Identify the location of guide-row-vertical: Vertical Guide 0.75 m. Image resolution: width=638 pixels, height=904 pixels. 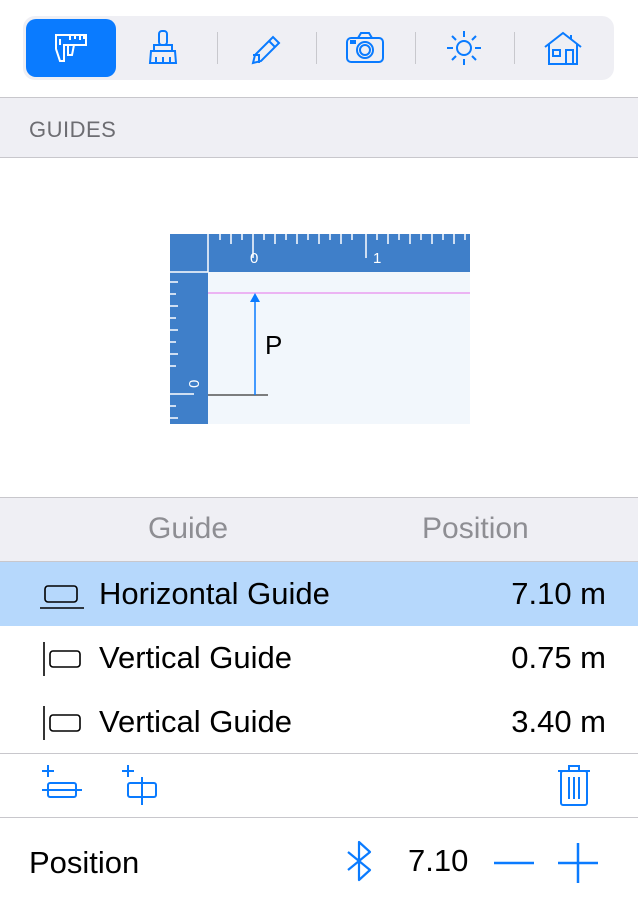
(319, 658).